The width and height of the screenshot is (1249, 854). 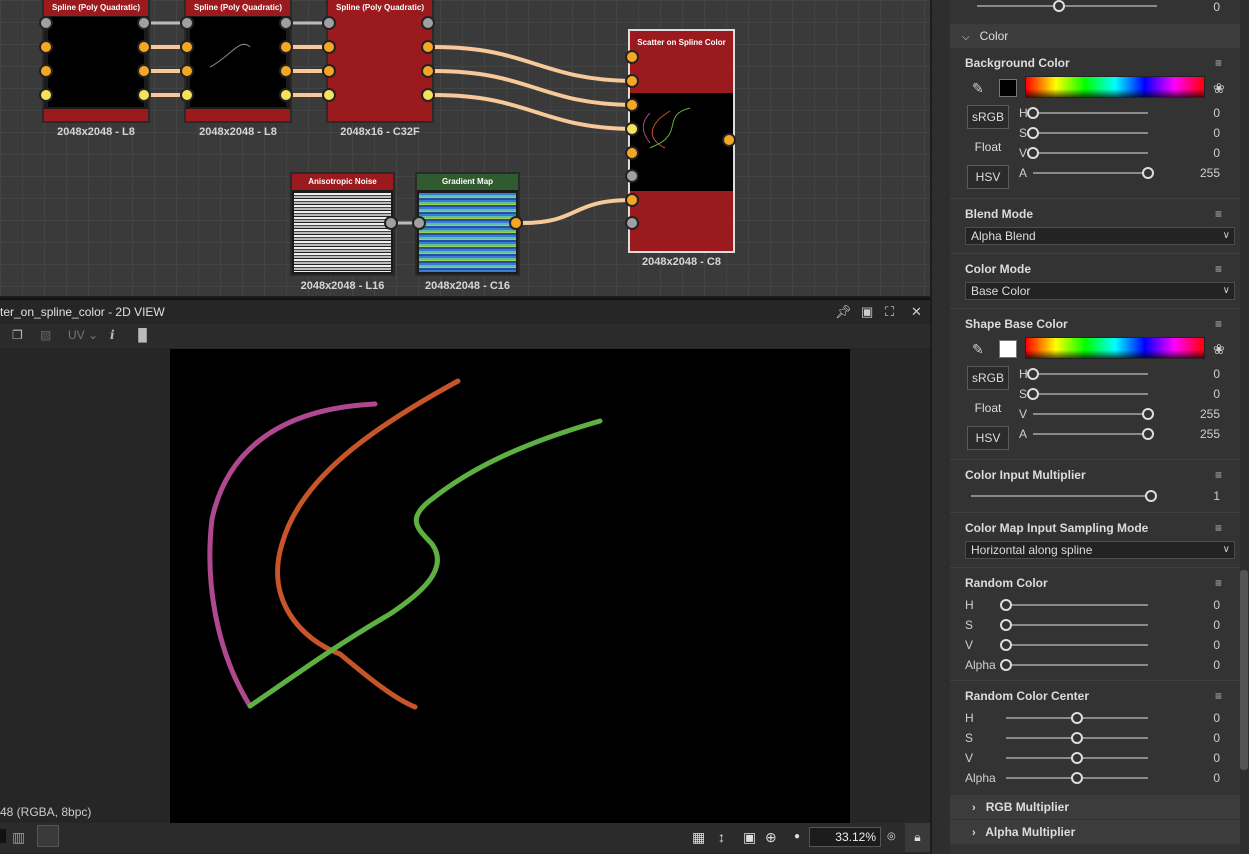 What do you see at coordinates (917, 837) in the screenshot?
I see `lock-icon: 🔒︎` at bounding box center [917, 837].